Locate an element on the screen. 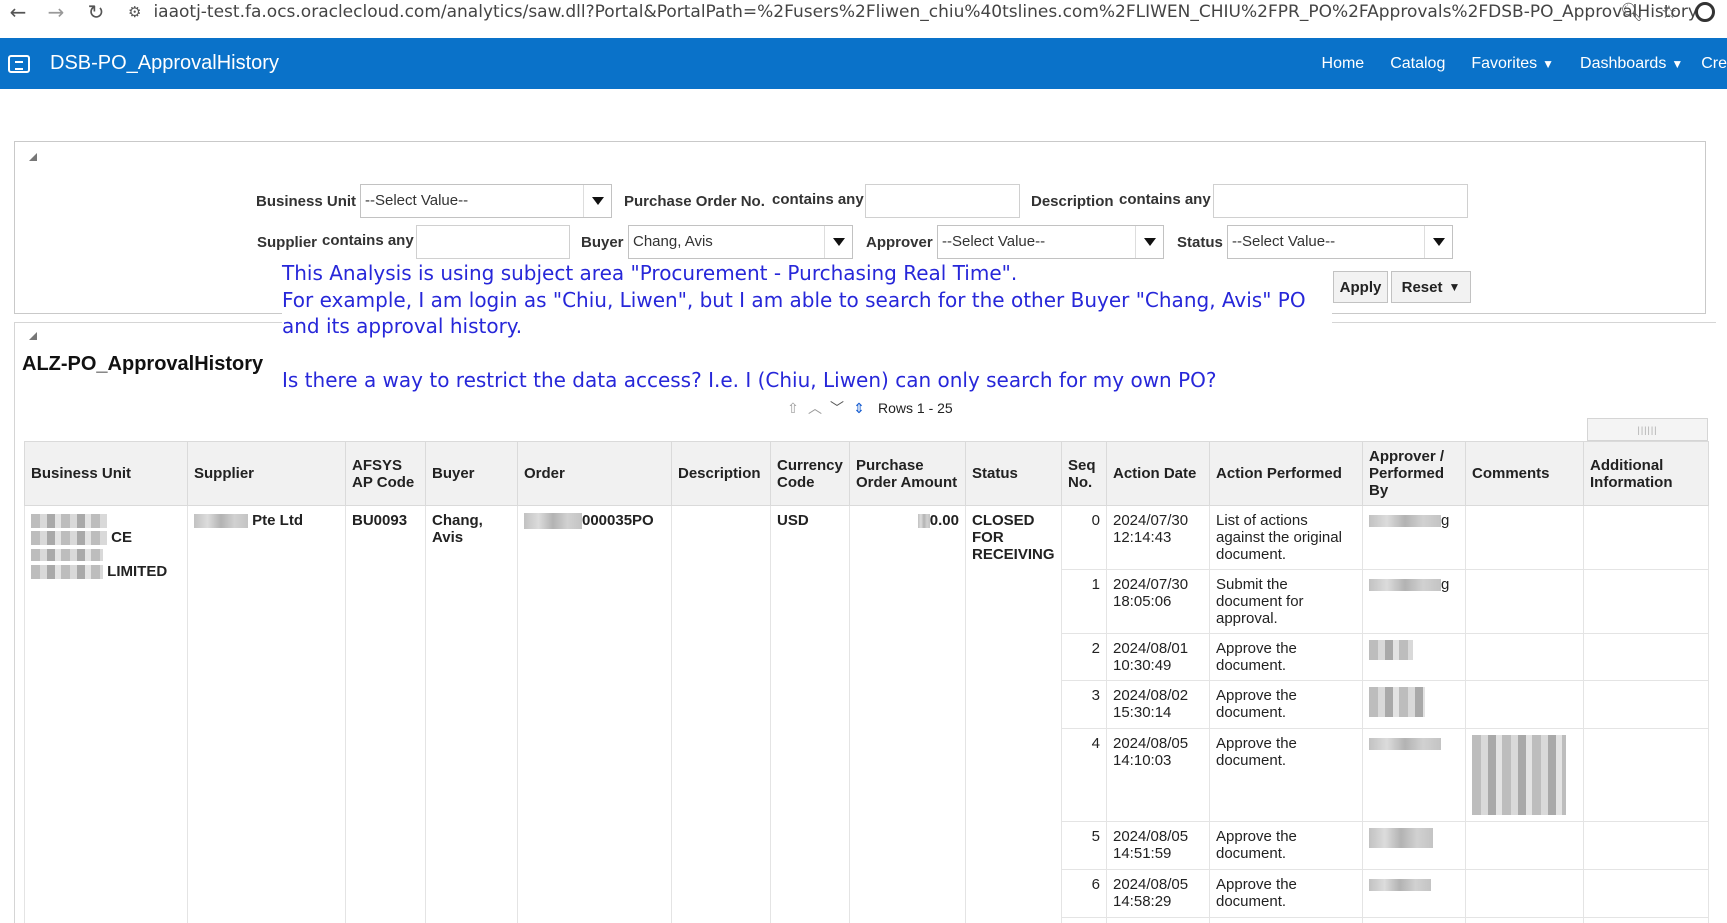  favorites-label: Favorites is located at coordinates (1504, 63).